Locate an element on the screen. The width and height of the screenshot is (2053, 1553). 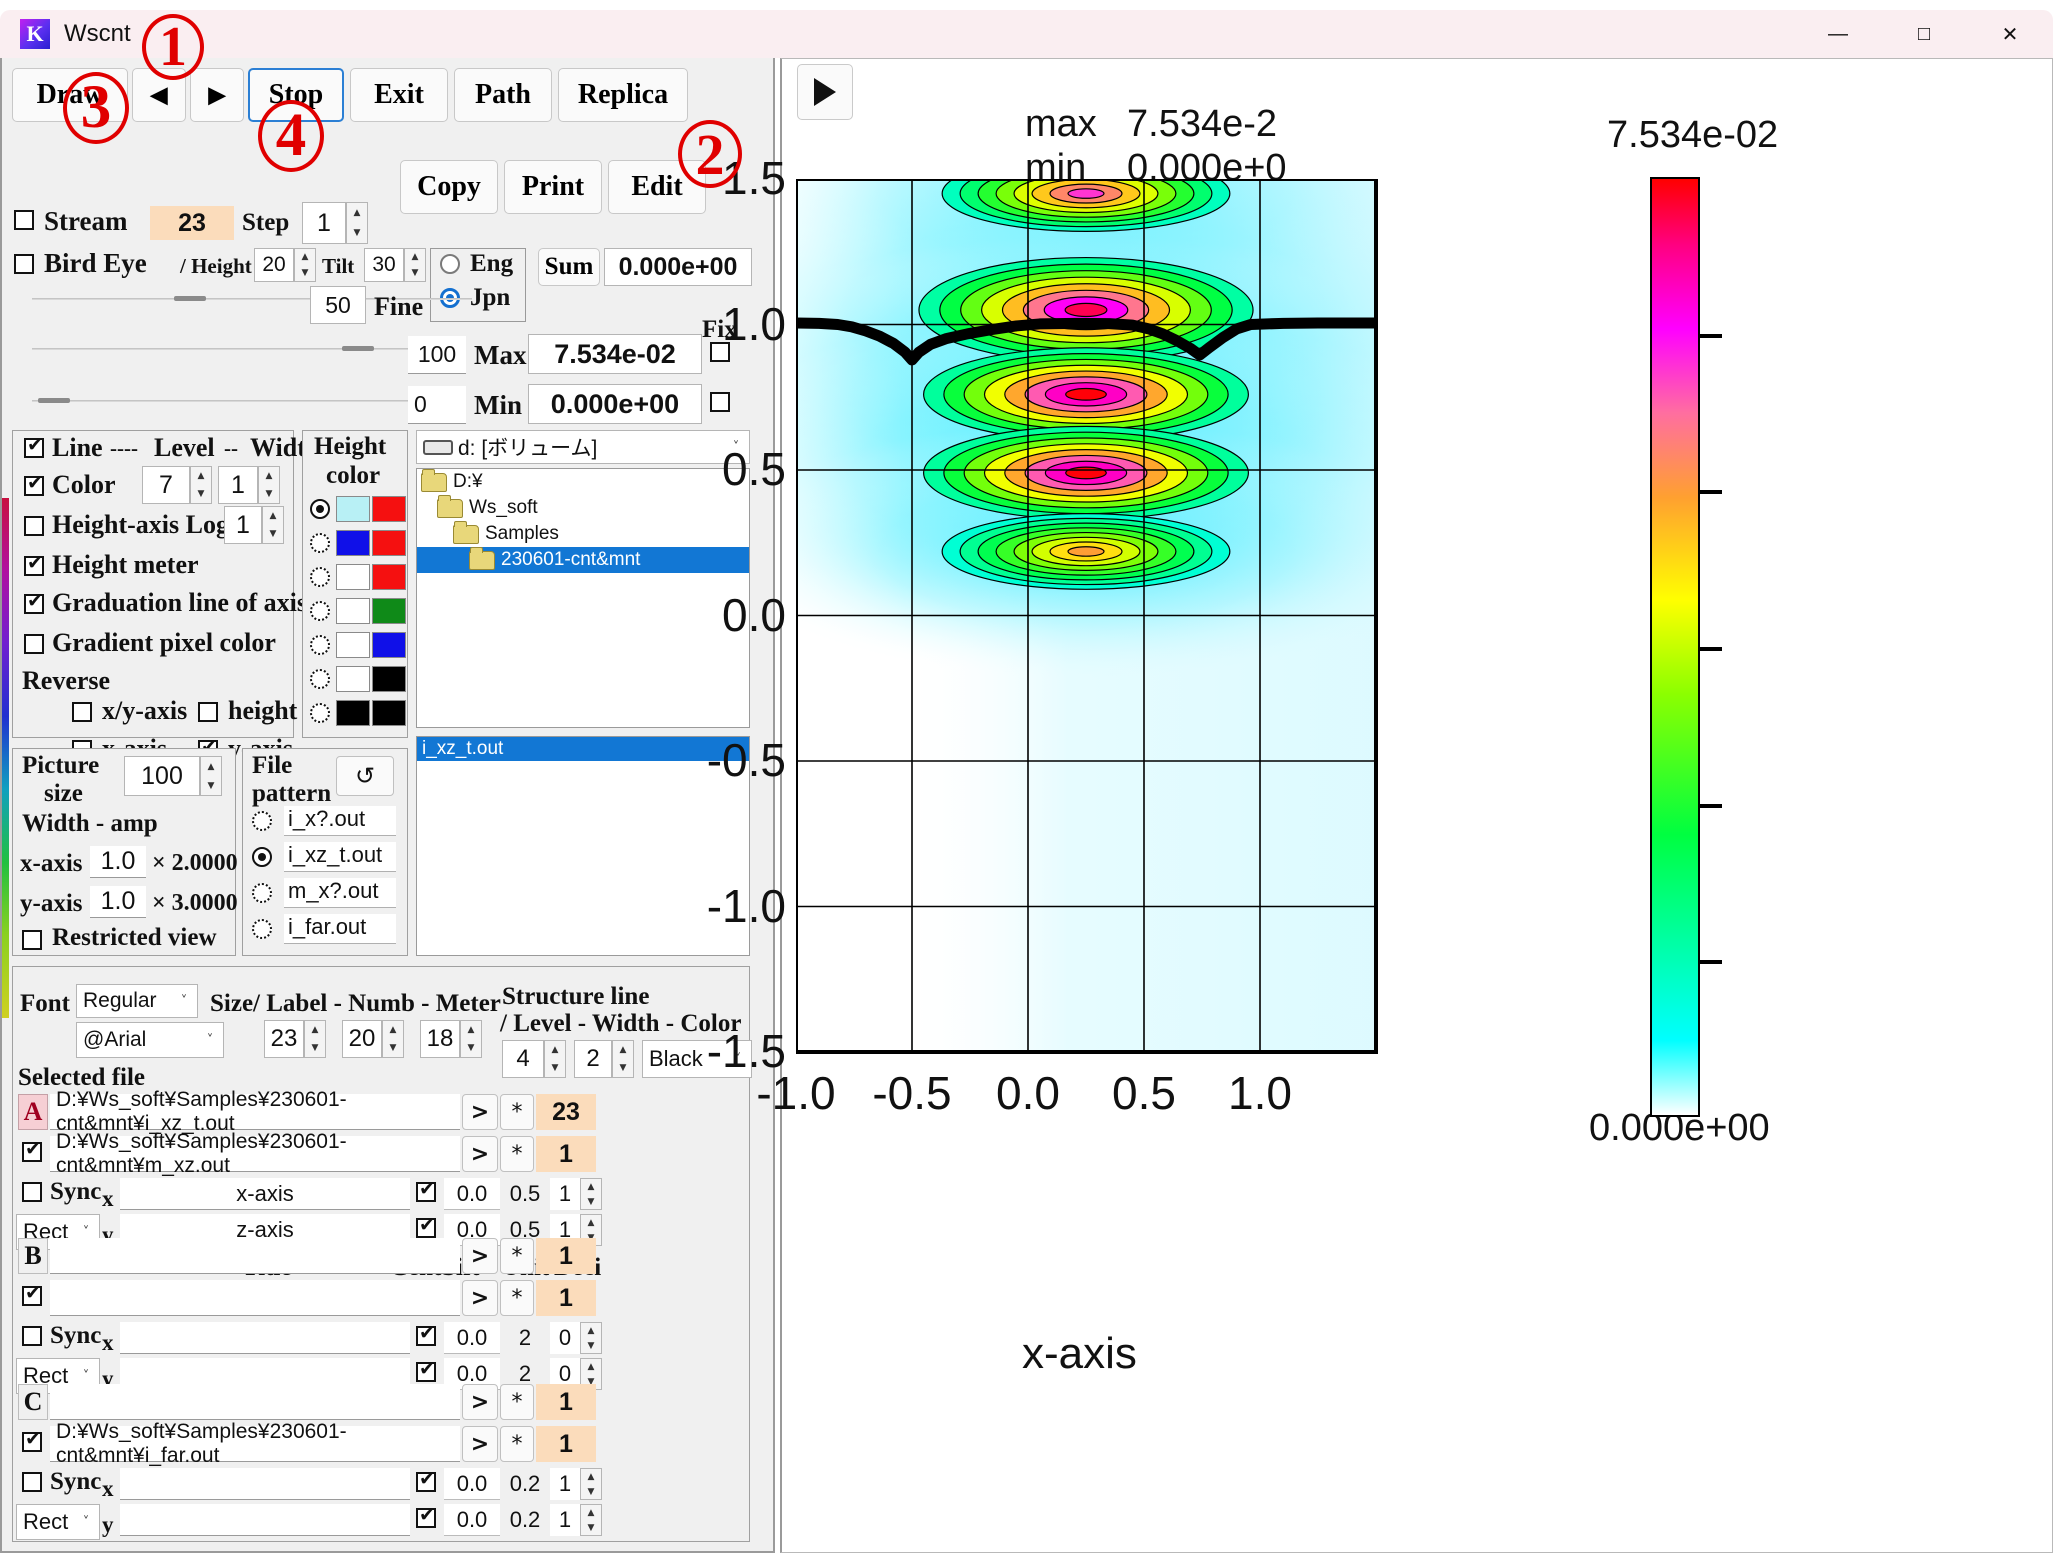
fine-value-field: 50 is located at coordinates (338, 305).